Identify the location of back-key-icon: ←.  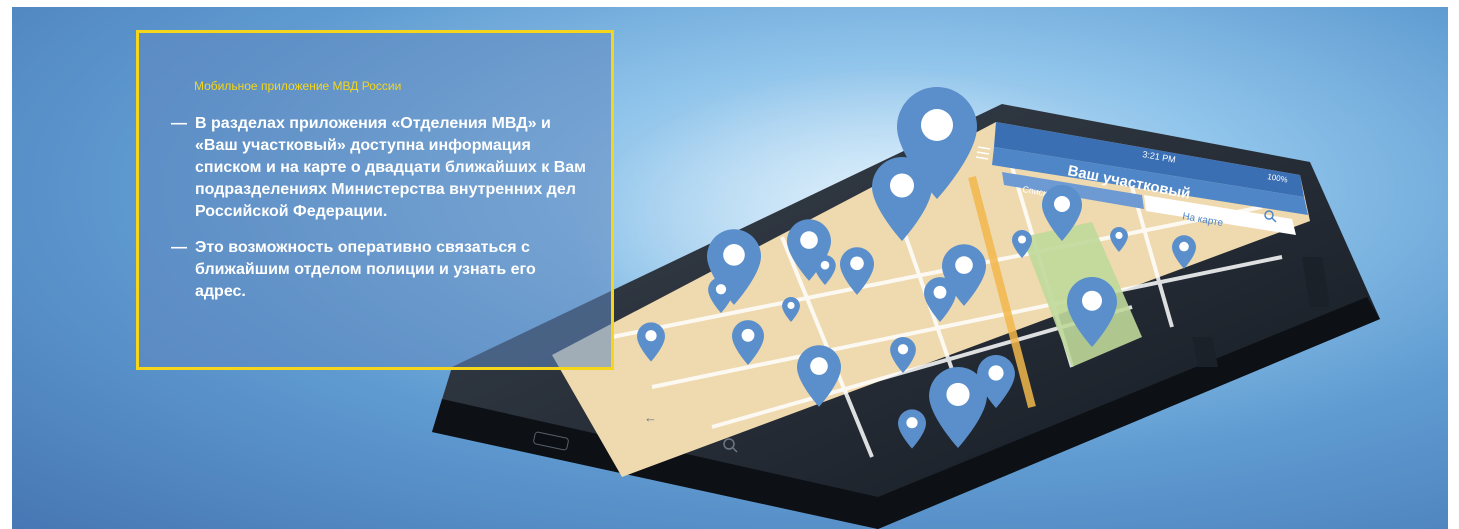
(650, 417).